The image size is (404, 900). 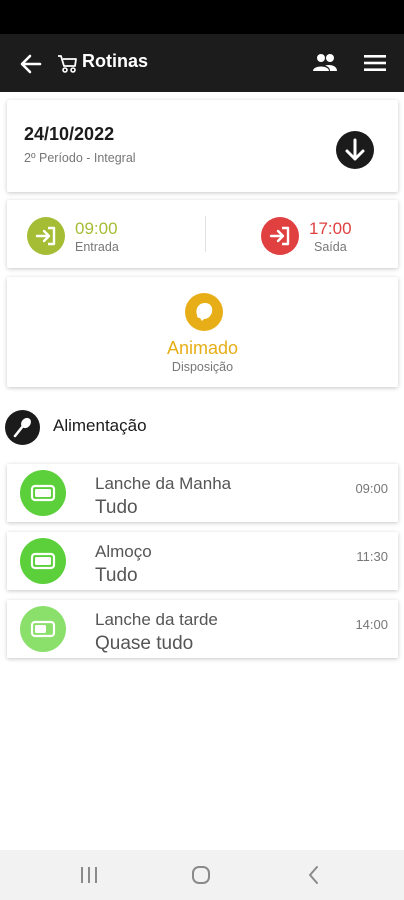 What do you see at coordinates (205, 234) in the screenshot?
I see `divider` at bounding box center [205, 234].